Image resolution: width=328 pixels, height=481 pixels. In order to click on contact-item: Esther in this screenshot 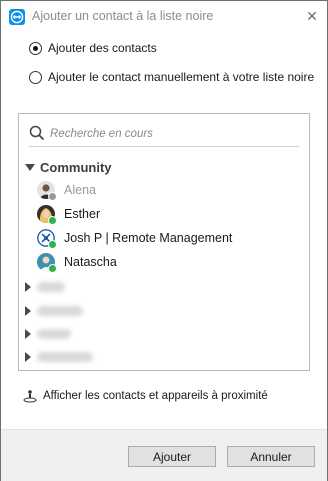, I will do `click(68, 214)`.